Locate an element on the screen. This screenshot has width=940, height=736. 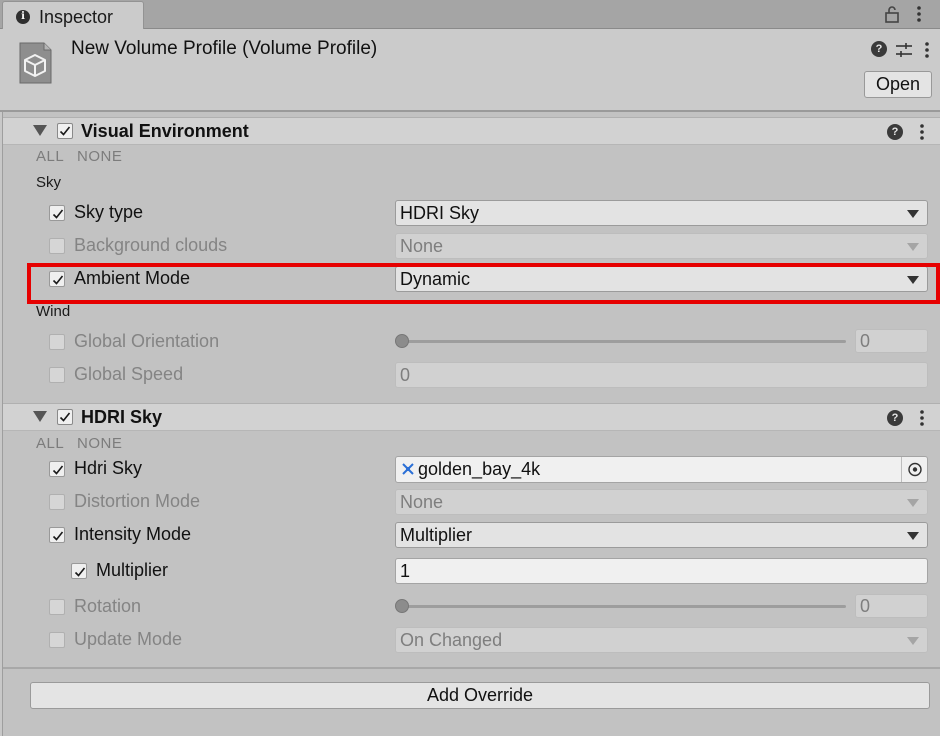
property-label-global-orientation: Global Orientation is located at coordinates (147, 341).